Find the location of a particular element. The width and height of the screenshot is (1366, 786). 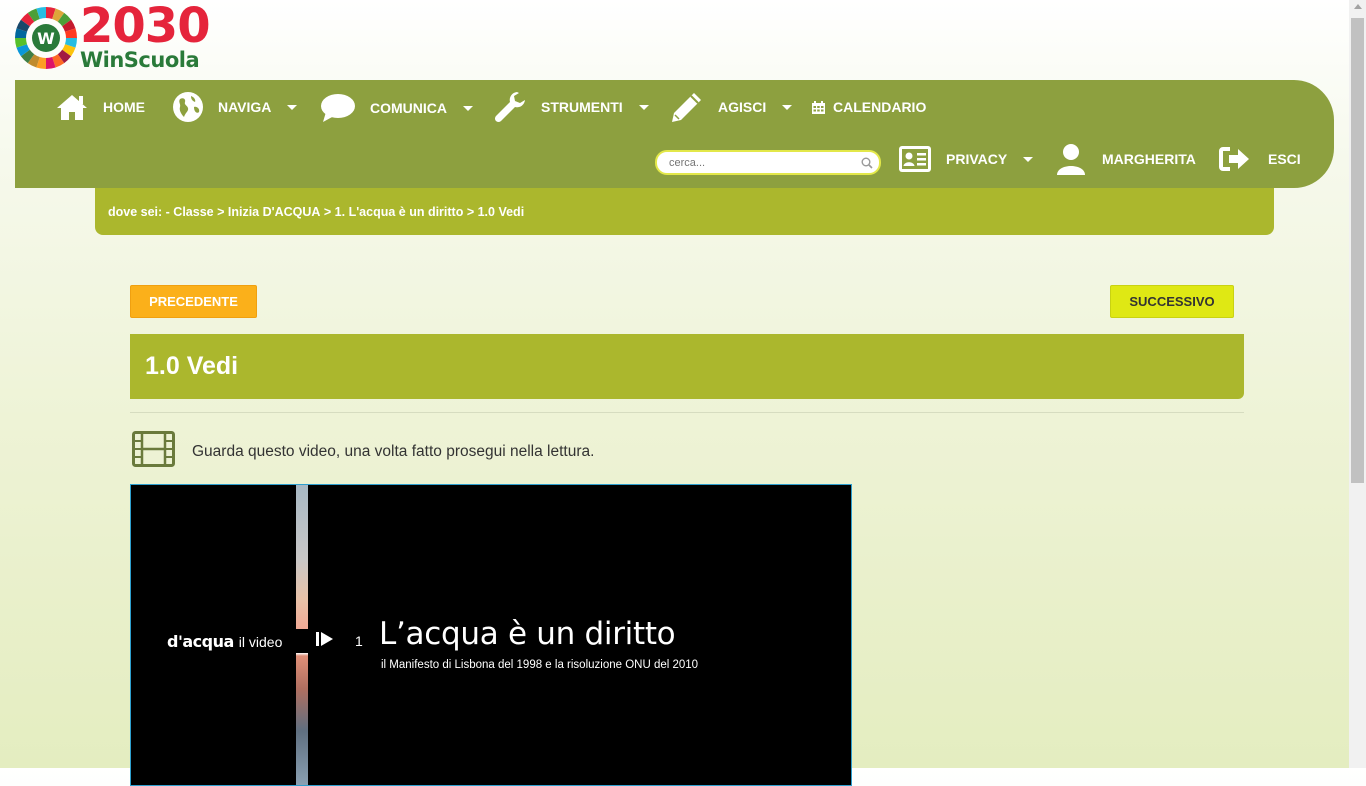

sdg-wheel-icon: W is located at coordinates (46, 38).